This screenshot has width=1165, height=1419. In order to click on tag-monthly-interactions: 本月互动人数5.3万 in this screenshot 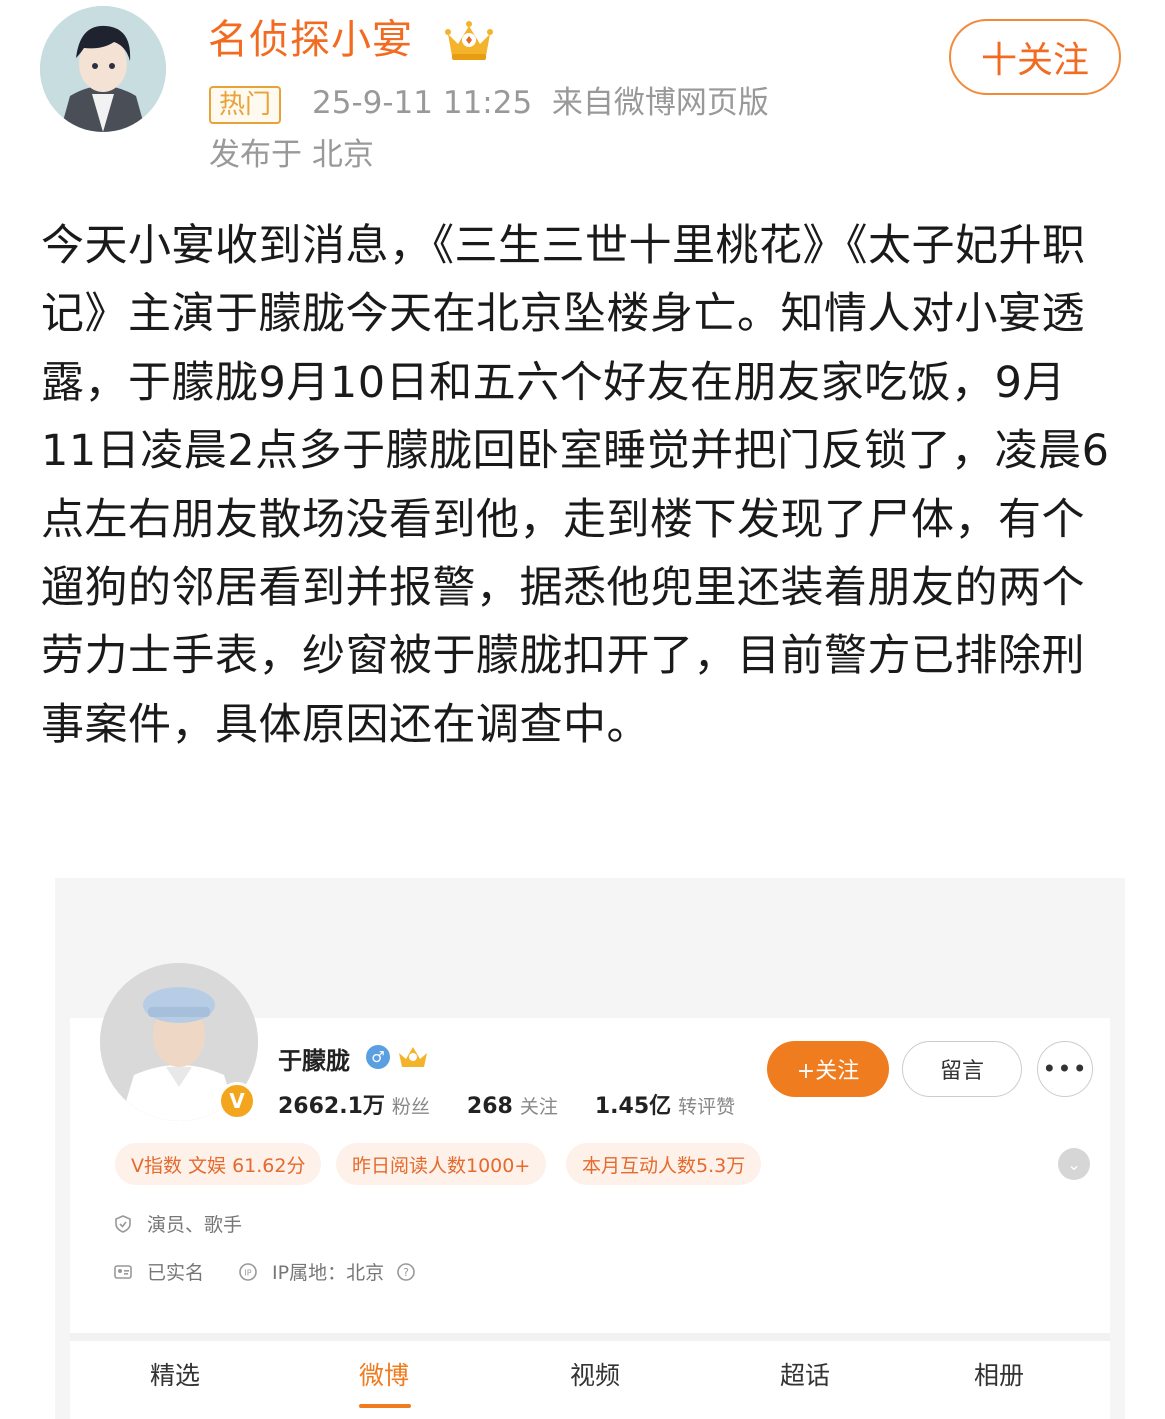, I will do `click(664, 1164)`.